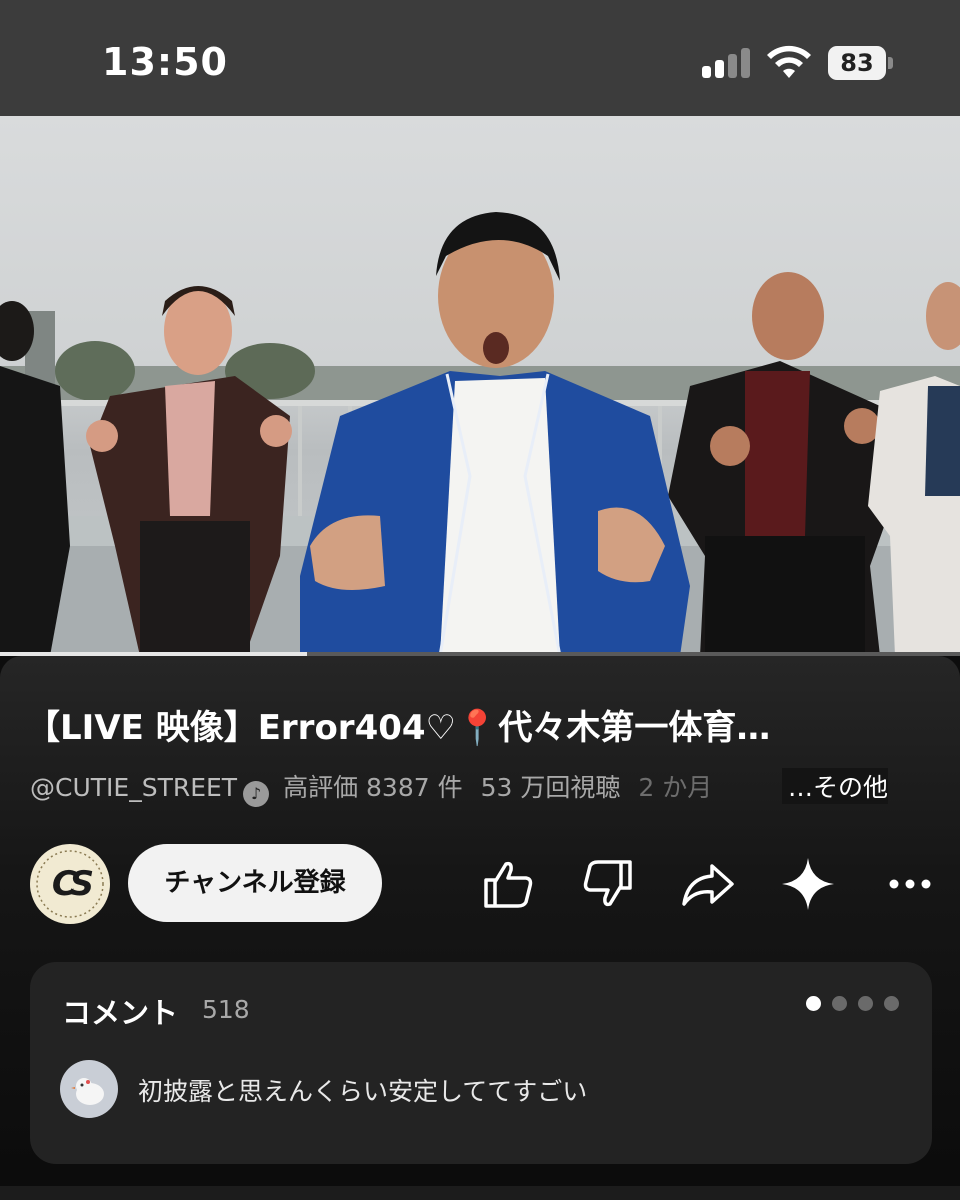 This screenshot has width=960, height=1200. I want to click on wifi-icon, so click(789, 61).